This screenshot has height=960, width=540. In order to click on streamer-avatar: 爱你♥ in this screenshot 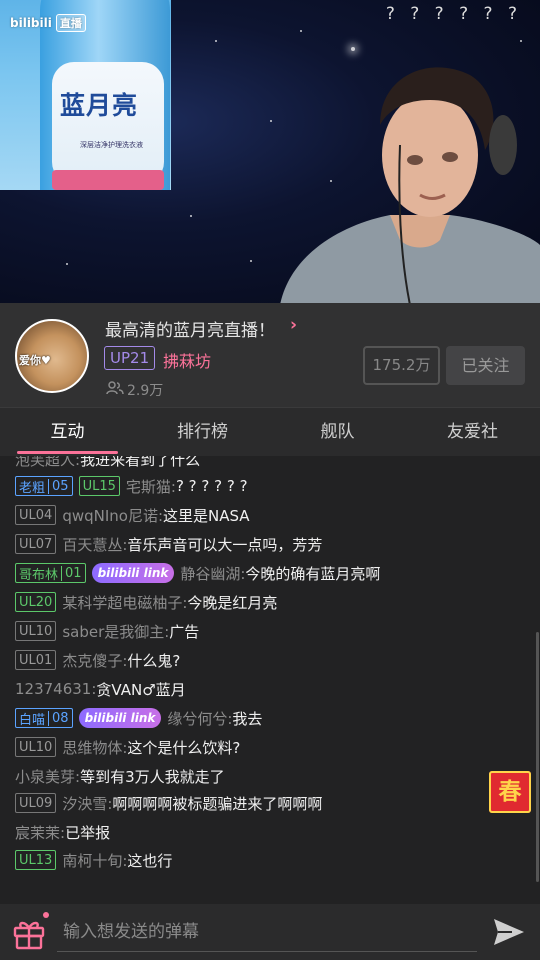, I will do `click(52, 356)`.